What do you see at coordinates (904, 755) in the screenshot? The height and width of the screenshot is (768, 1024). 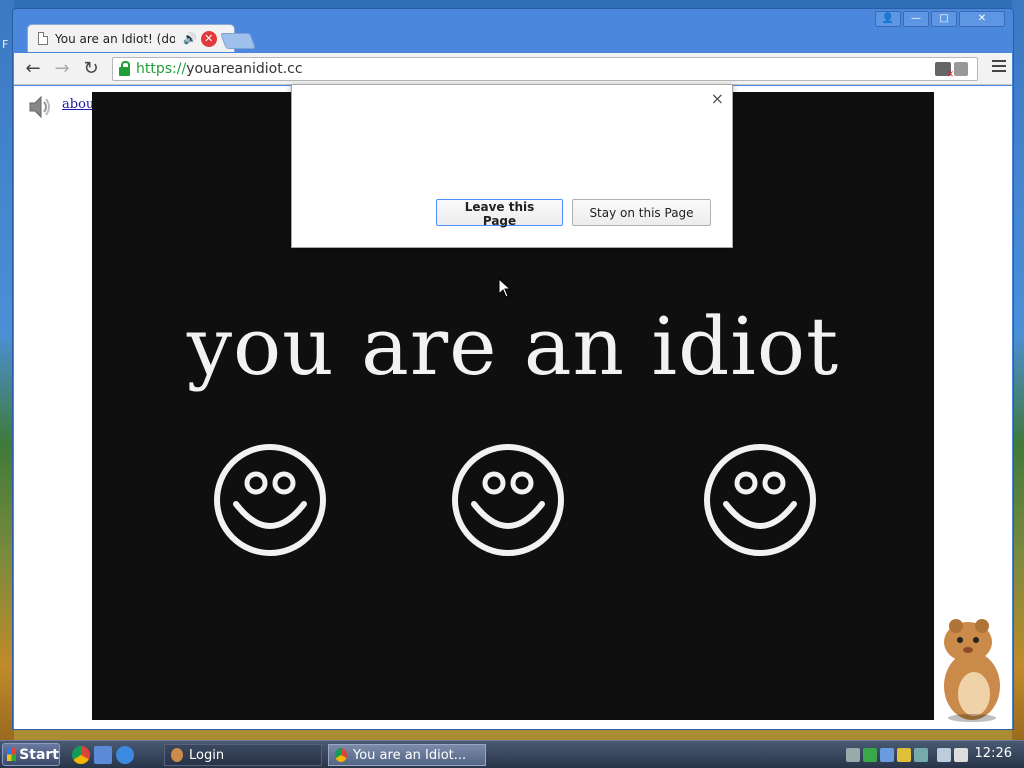 I see `tray-update-icon` at bounding box center [904, 755].